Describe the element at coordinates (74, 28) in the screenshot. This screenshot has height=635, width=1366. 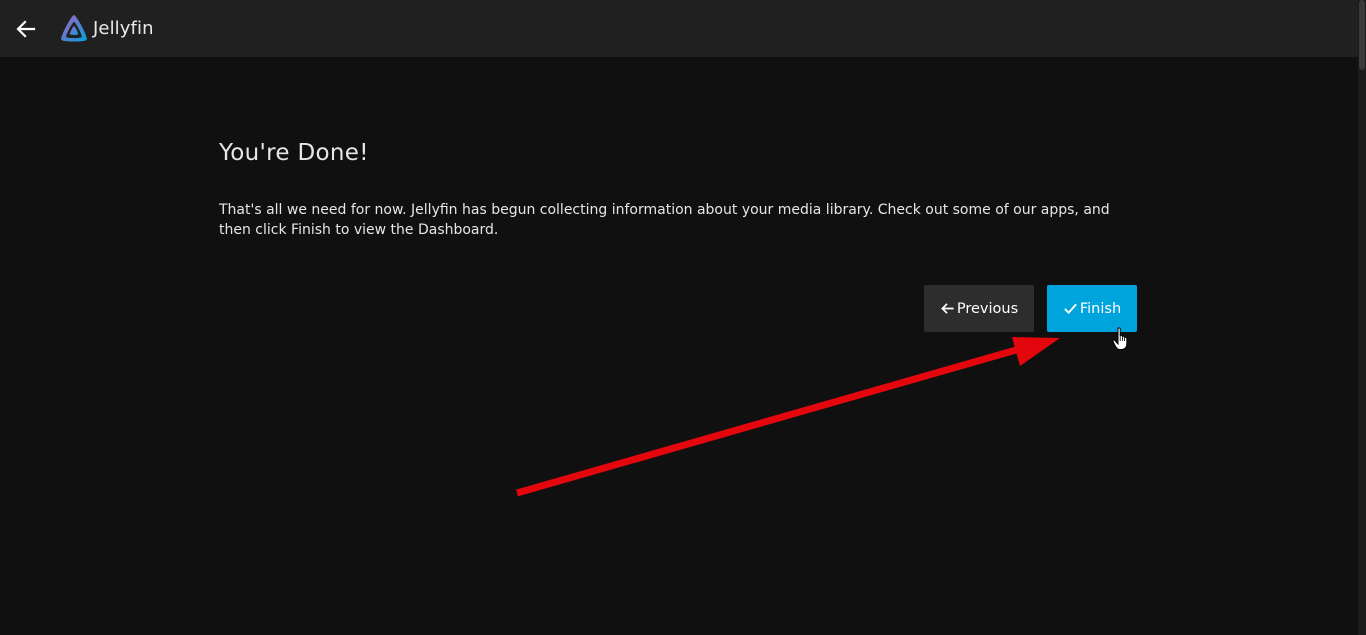
I see `jellyfin-logo-icon` at that location.